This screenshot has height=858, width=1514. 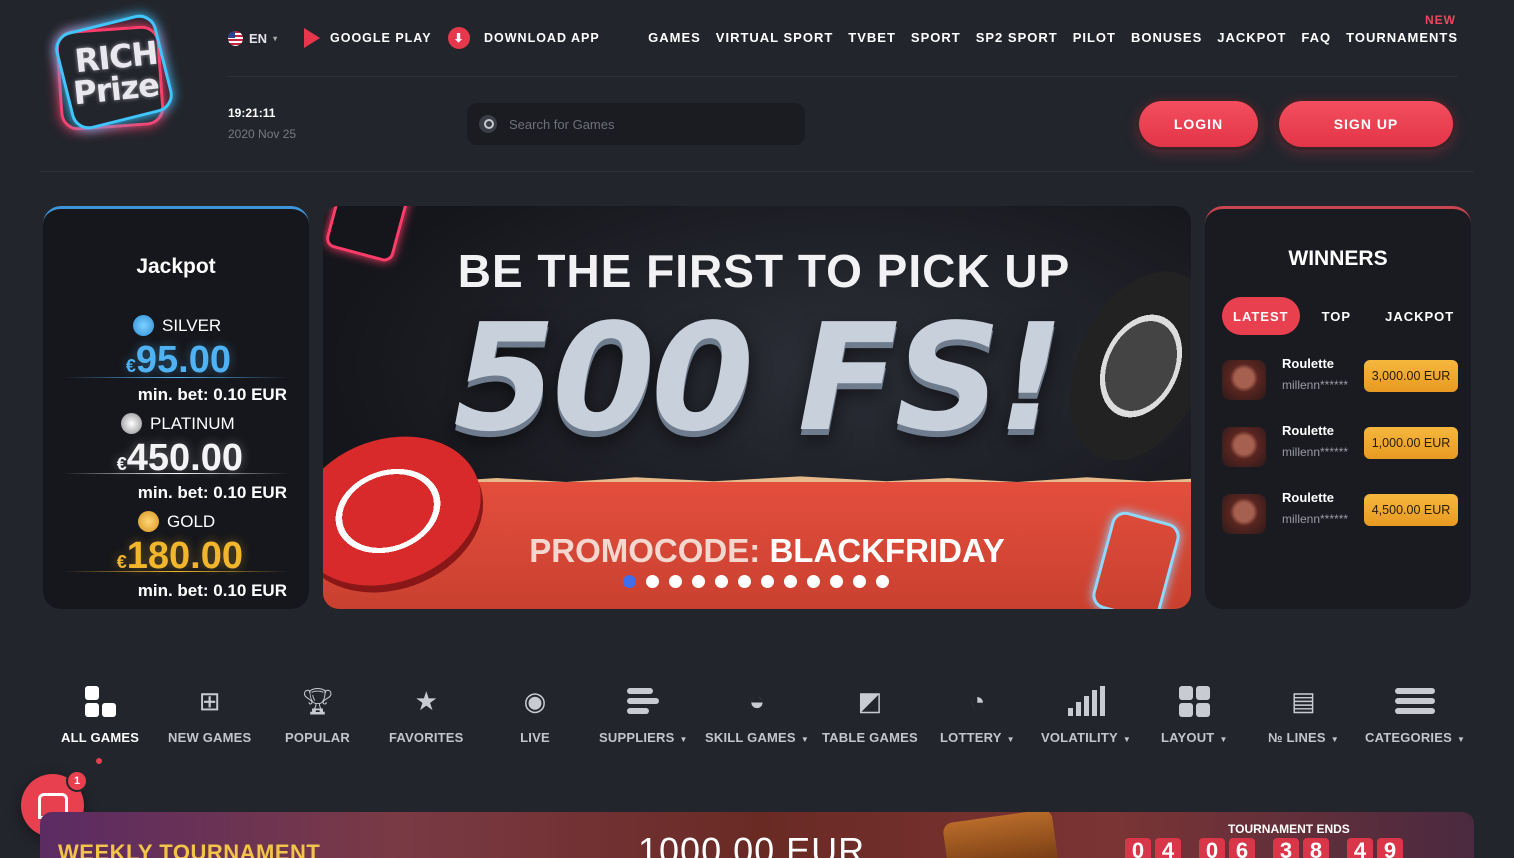 What do you see at coordinates (1017, 37) in the screenshot?
I see `nav-sp2-sport: SP2 SPORT` at bounding box center [1017, 37].